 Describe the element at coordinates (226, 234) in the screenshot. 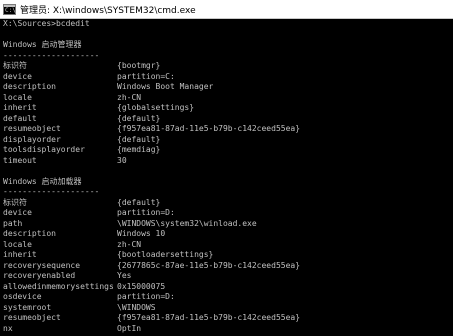

I see `entry-row: description Windows 10` at that location.